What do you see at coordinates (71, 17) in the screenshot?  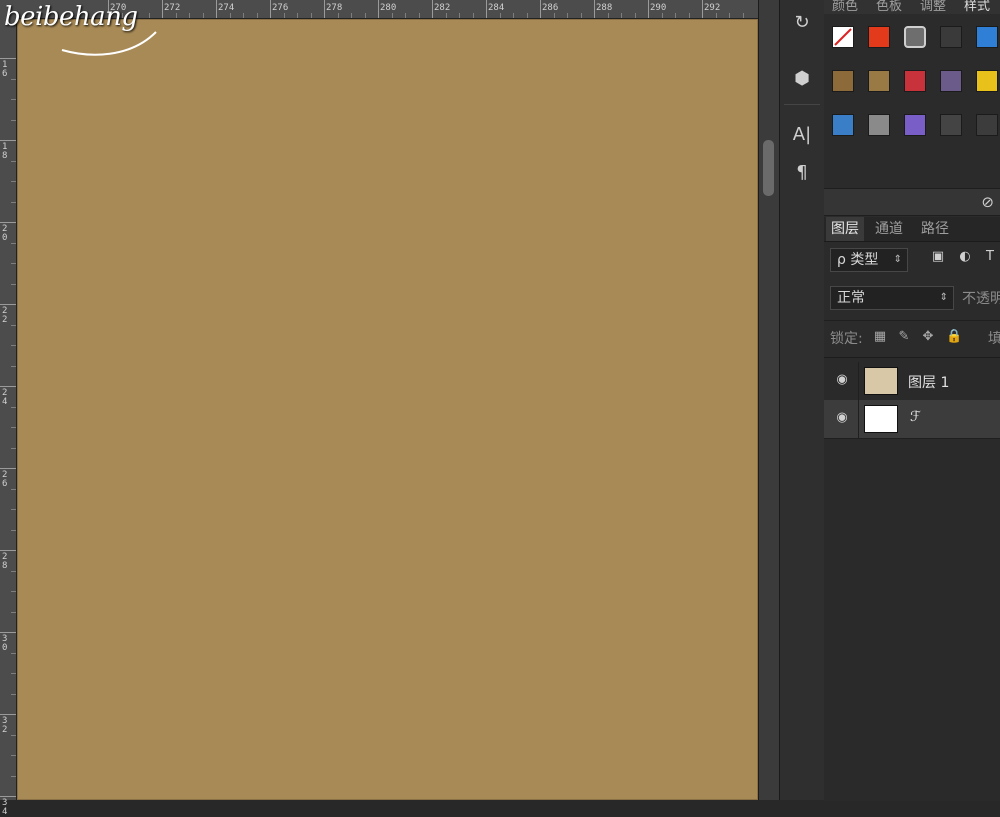 I see `watermark-text: beibehang` at bounding box center [71, 17].